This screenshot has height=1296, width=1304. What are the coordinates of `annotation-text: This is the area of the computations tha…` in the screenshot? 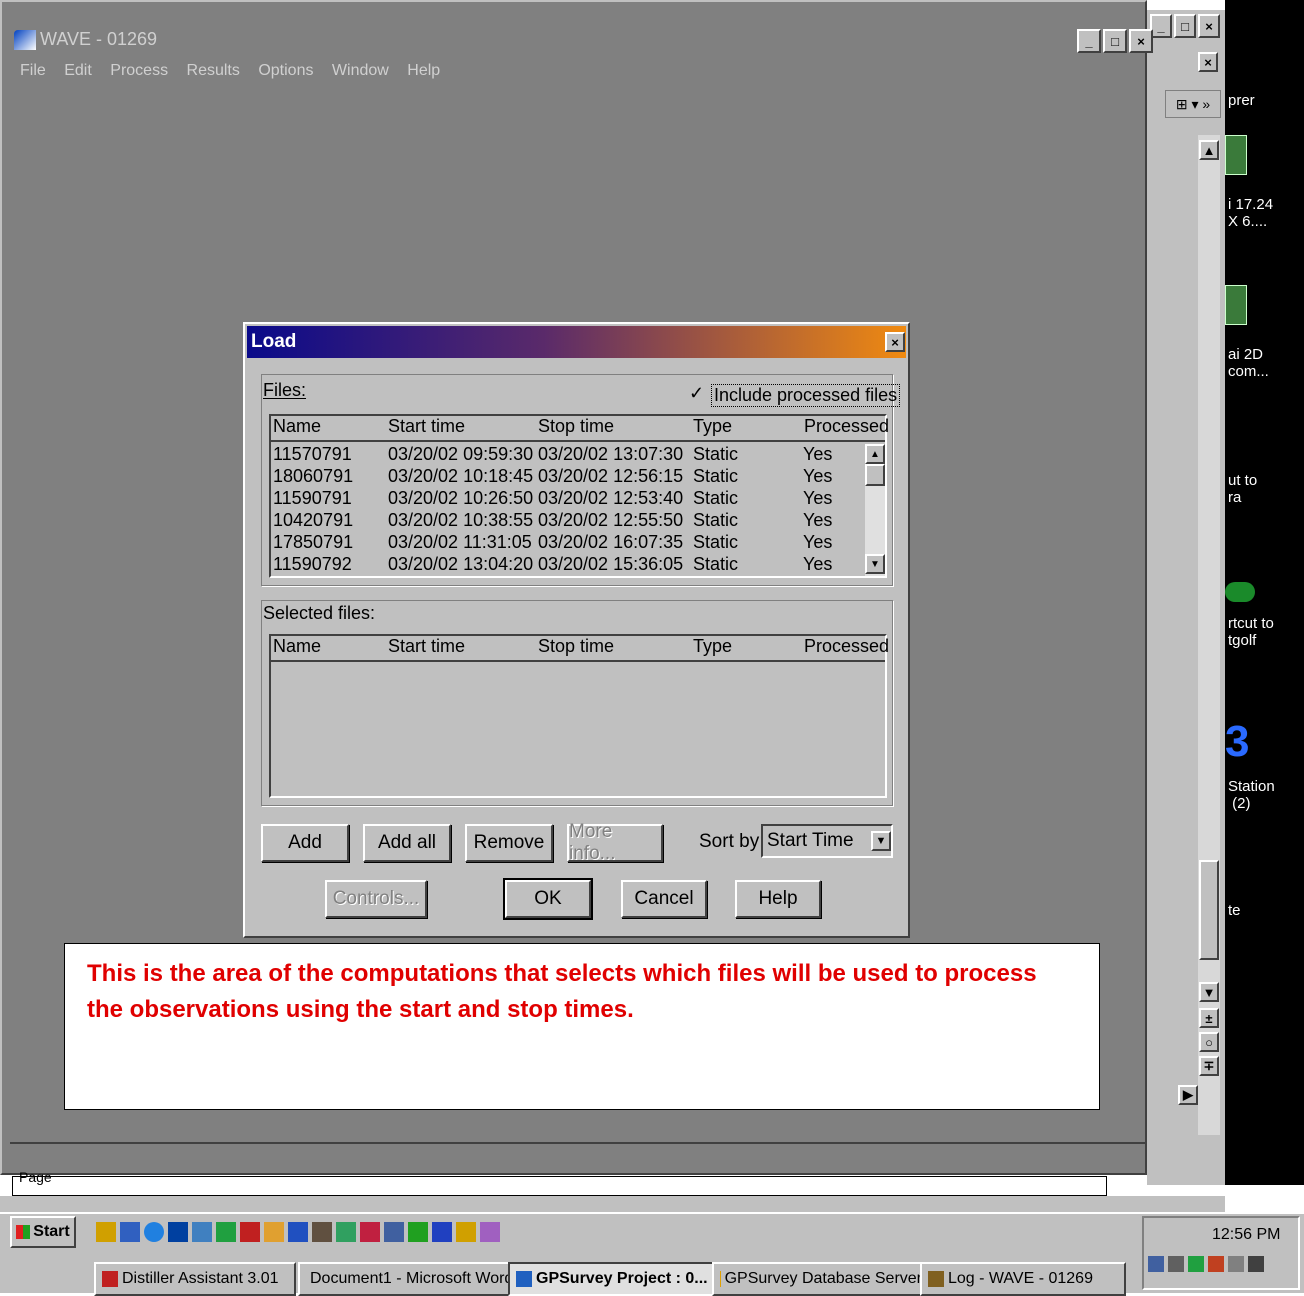 It's located at (562, 991).